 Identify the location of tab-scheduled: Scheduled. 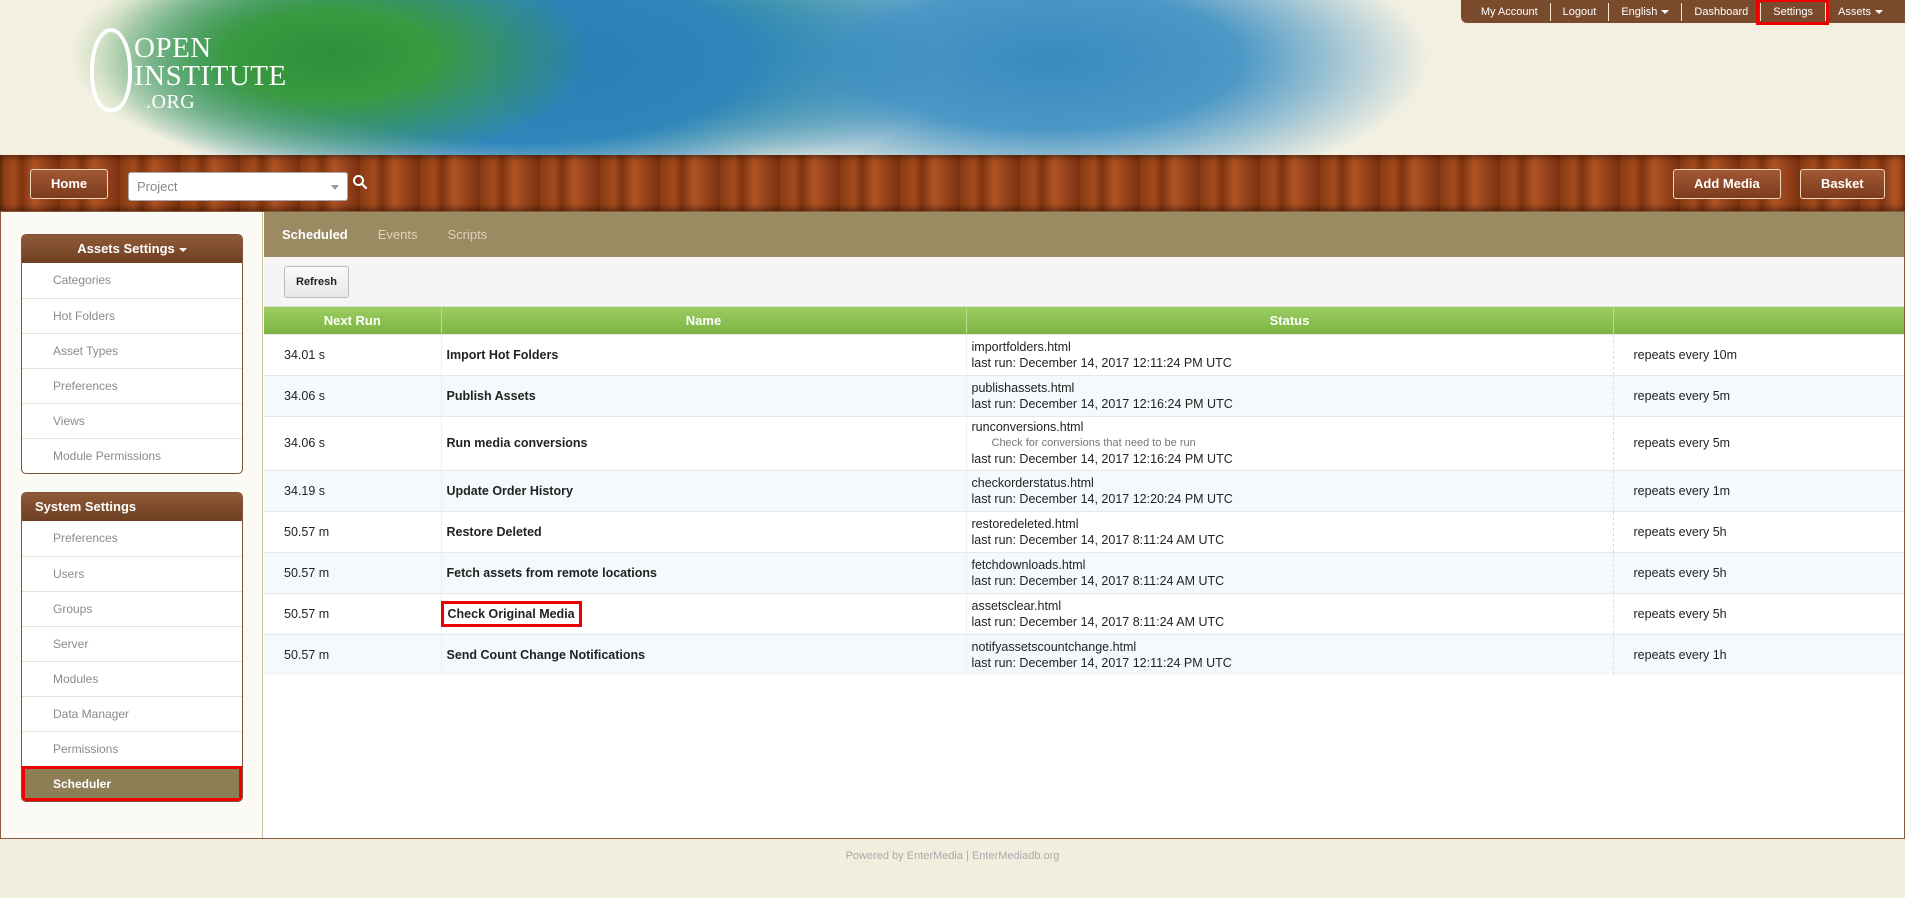
(315, 234).